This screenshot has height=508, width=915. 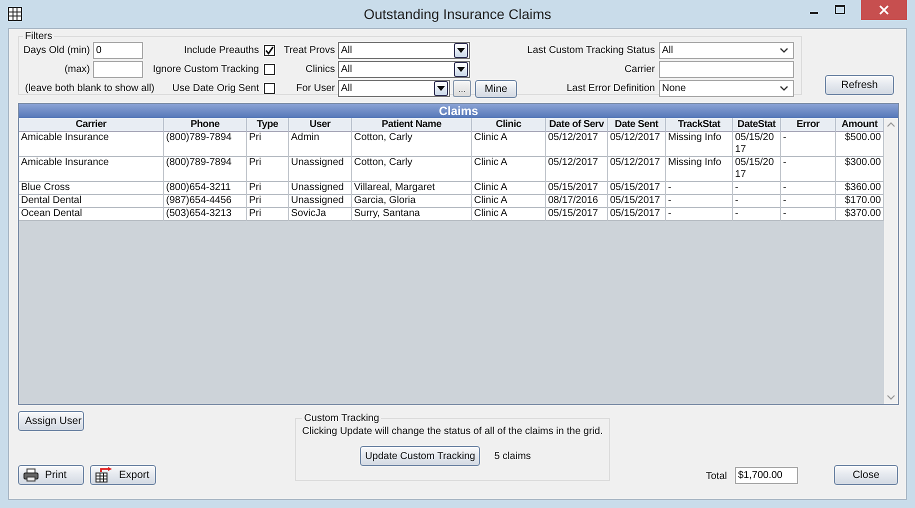 I want to click on grid-icon, so click(x=15, y=14).